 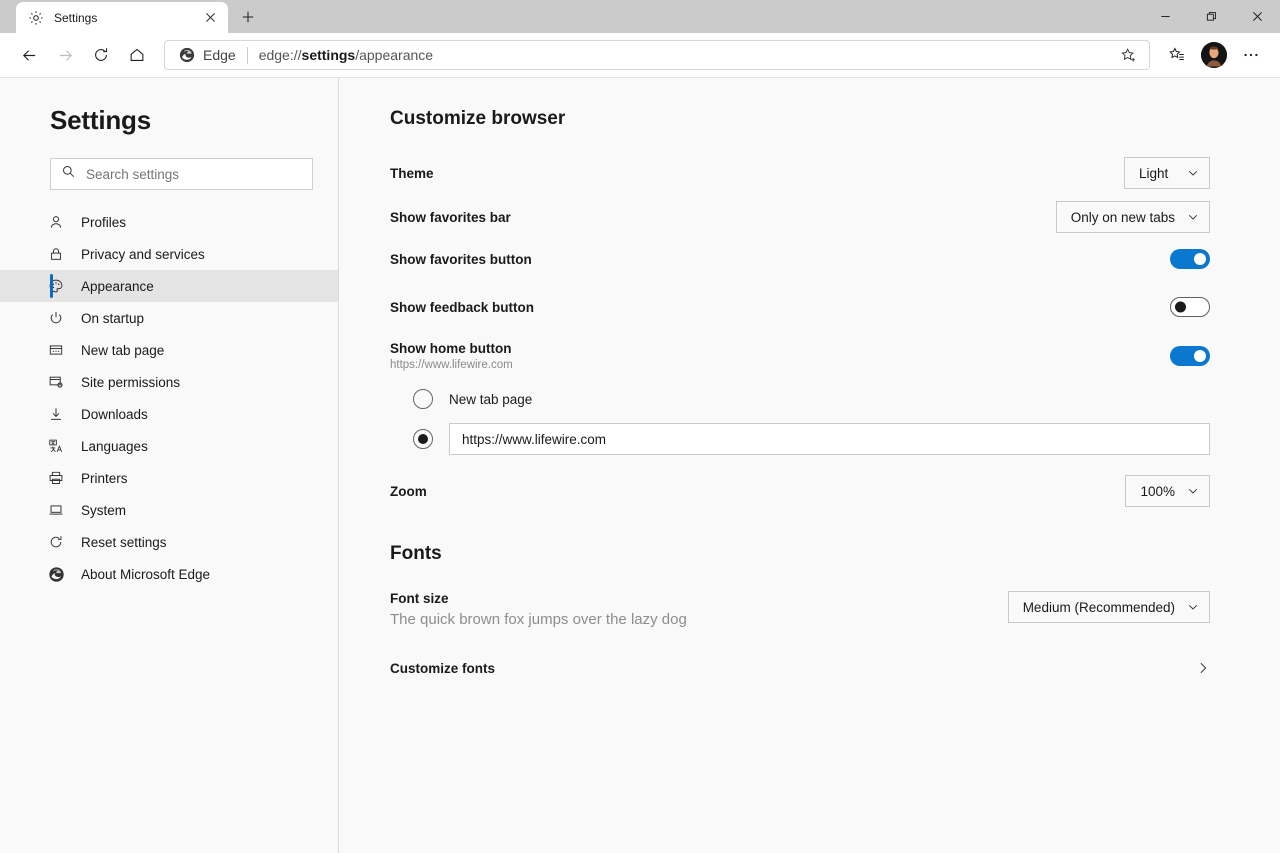 What do you see at coordinates (800, 217) in the screenshot?
I see `setting-row-favorites-bar: Show favorites bar Only on new tabs` at bounding box center [800, 217].